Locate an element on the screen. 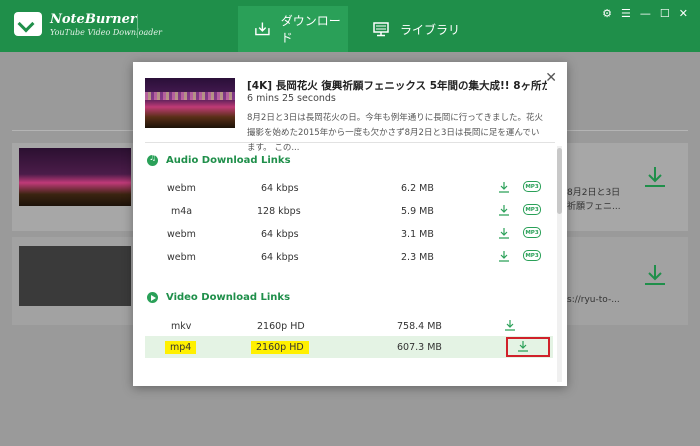 This screenshot has height=446, width=700. audio-size: 3.1 MB is located at coordinates (417, 234).